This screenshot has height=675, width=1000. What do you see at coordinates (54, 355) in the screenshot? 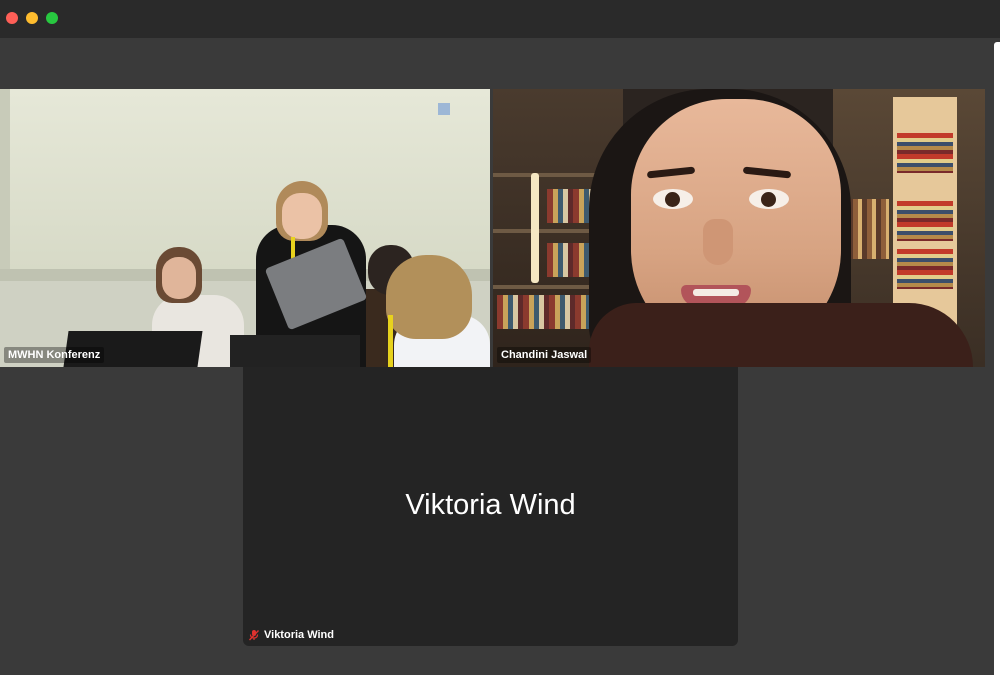
I see `participant-name-label: MWHN Konferenz` at bounding box center [54, 355].